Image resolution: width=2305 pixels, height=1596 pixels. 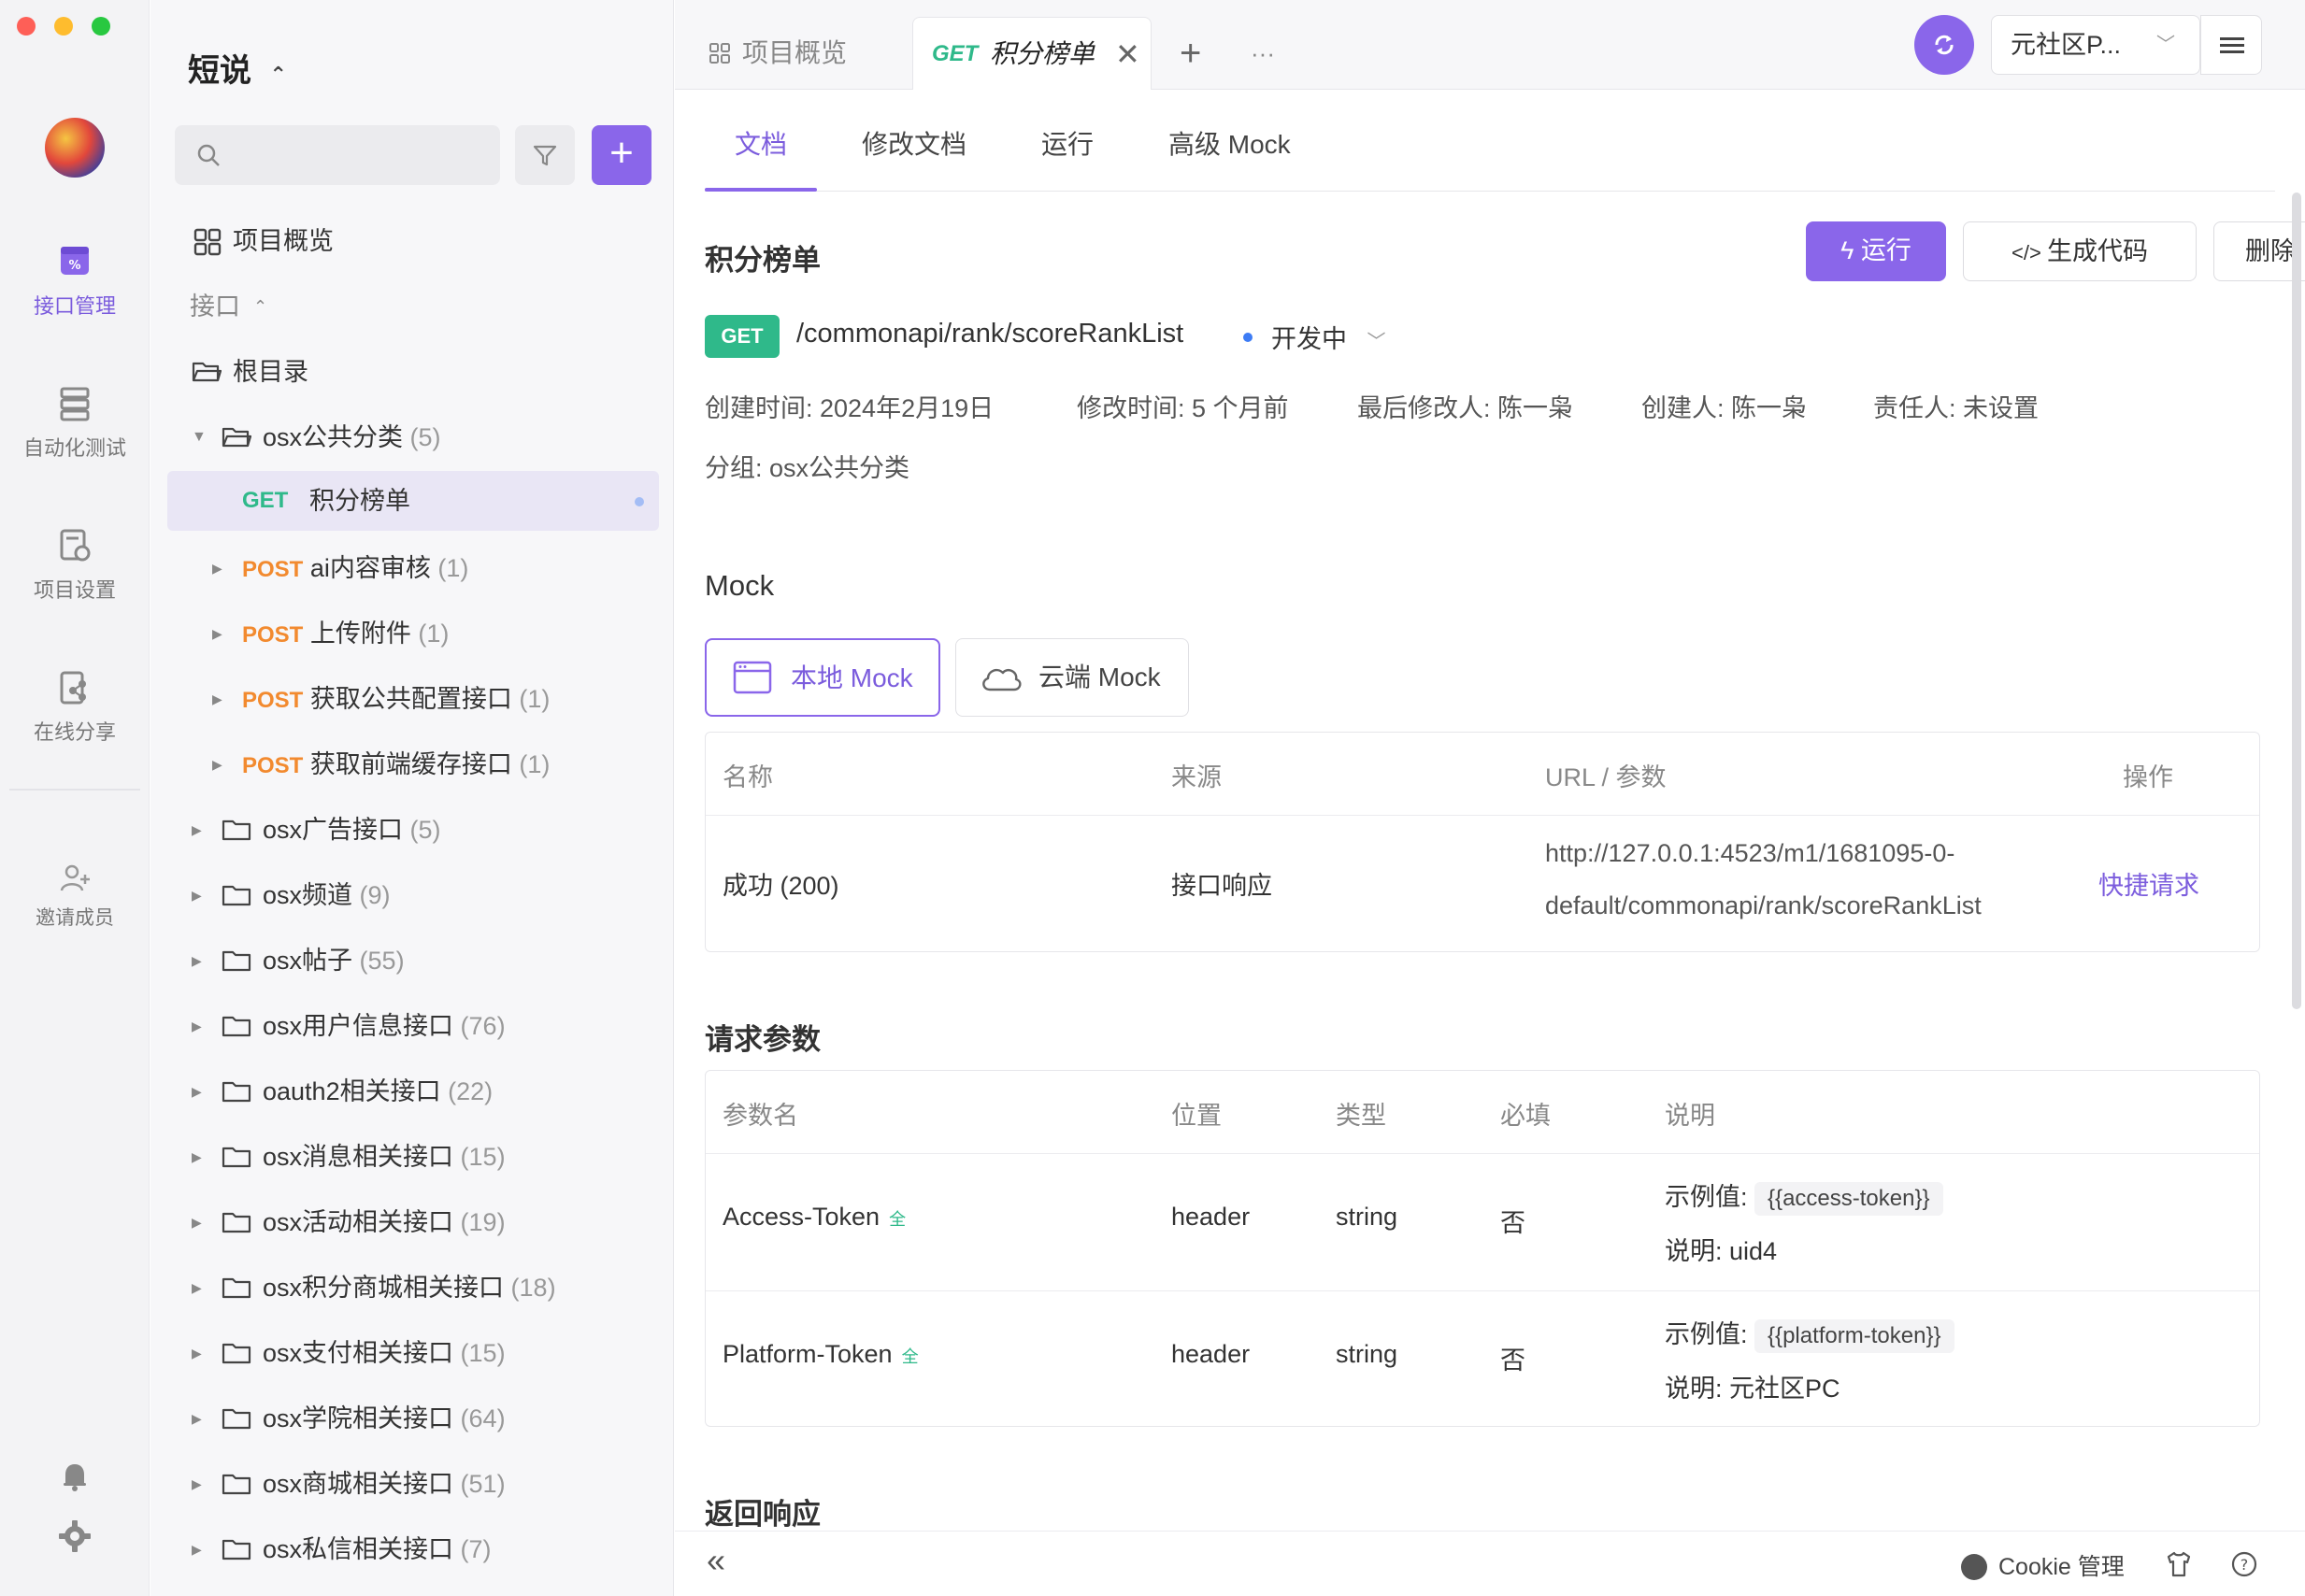 What do you see at coordinates (1876, 251) in the screenshot?
I see `run-button: ϟ 运行` at bounding box center [1876, 251].